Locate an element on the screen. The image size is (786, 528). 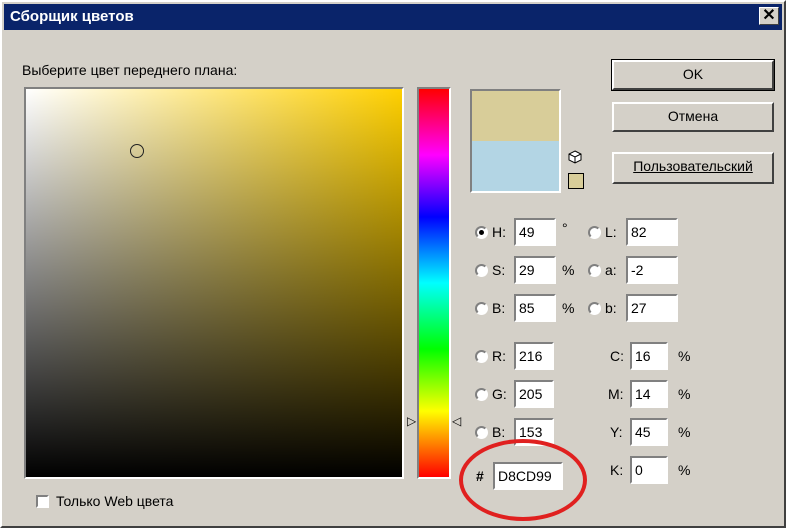
s-label: S: is located at coordinates (499, 270).